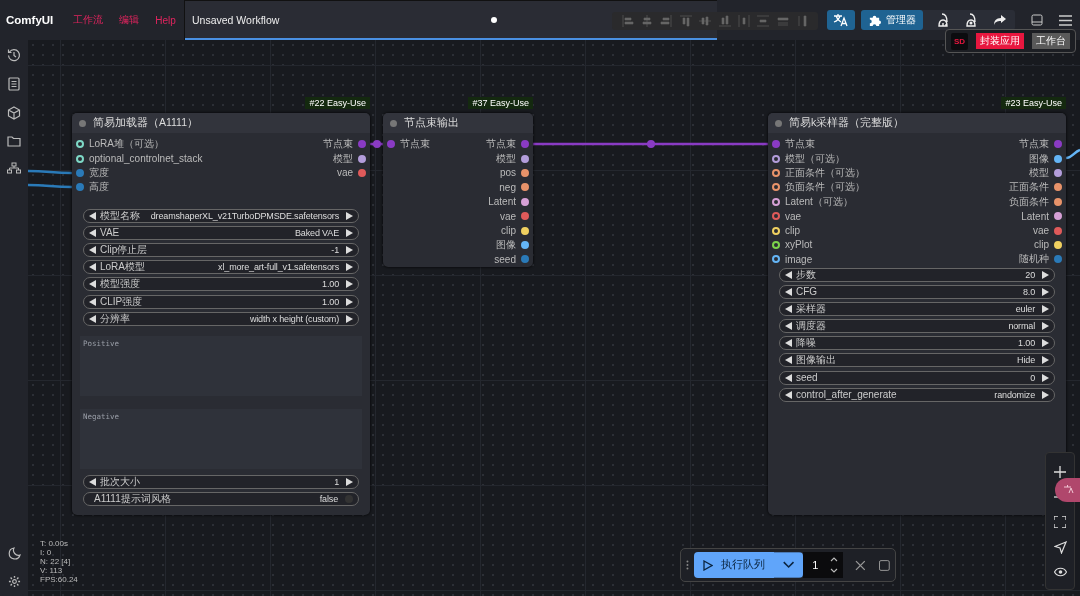  I want to click on cube-icon, so click(14, 113).